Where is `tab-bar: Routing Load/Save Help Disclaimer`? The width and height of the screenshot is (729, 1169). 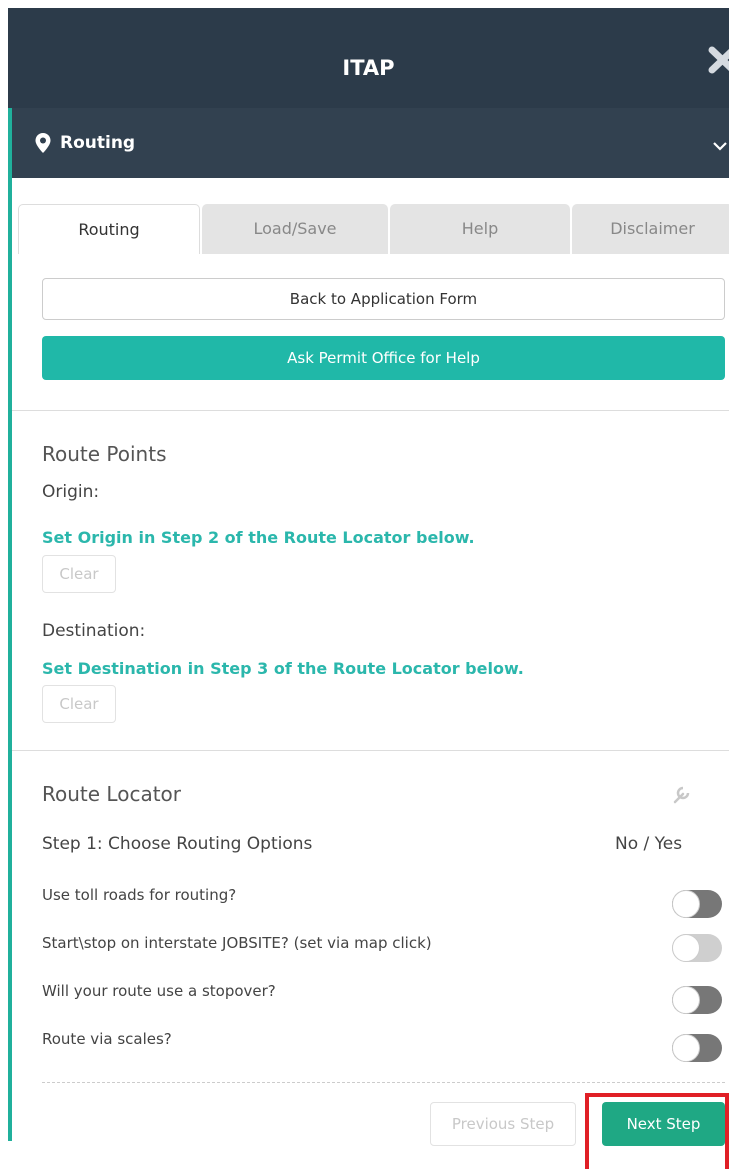 tab-bar: Routing Load/Save Help Disclaimer is located at coordinates (373, 229).